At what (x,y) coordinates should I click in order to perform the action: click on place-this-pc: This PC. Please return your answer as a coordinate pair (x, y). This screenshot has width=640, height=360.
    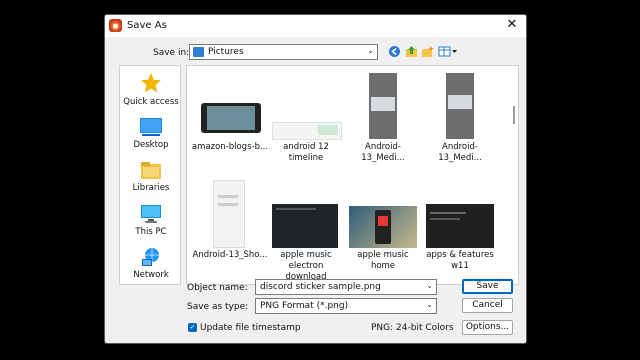
    Looking at the image, I should click on (151, 220).